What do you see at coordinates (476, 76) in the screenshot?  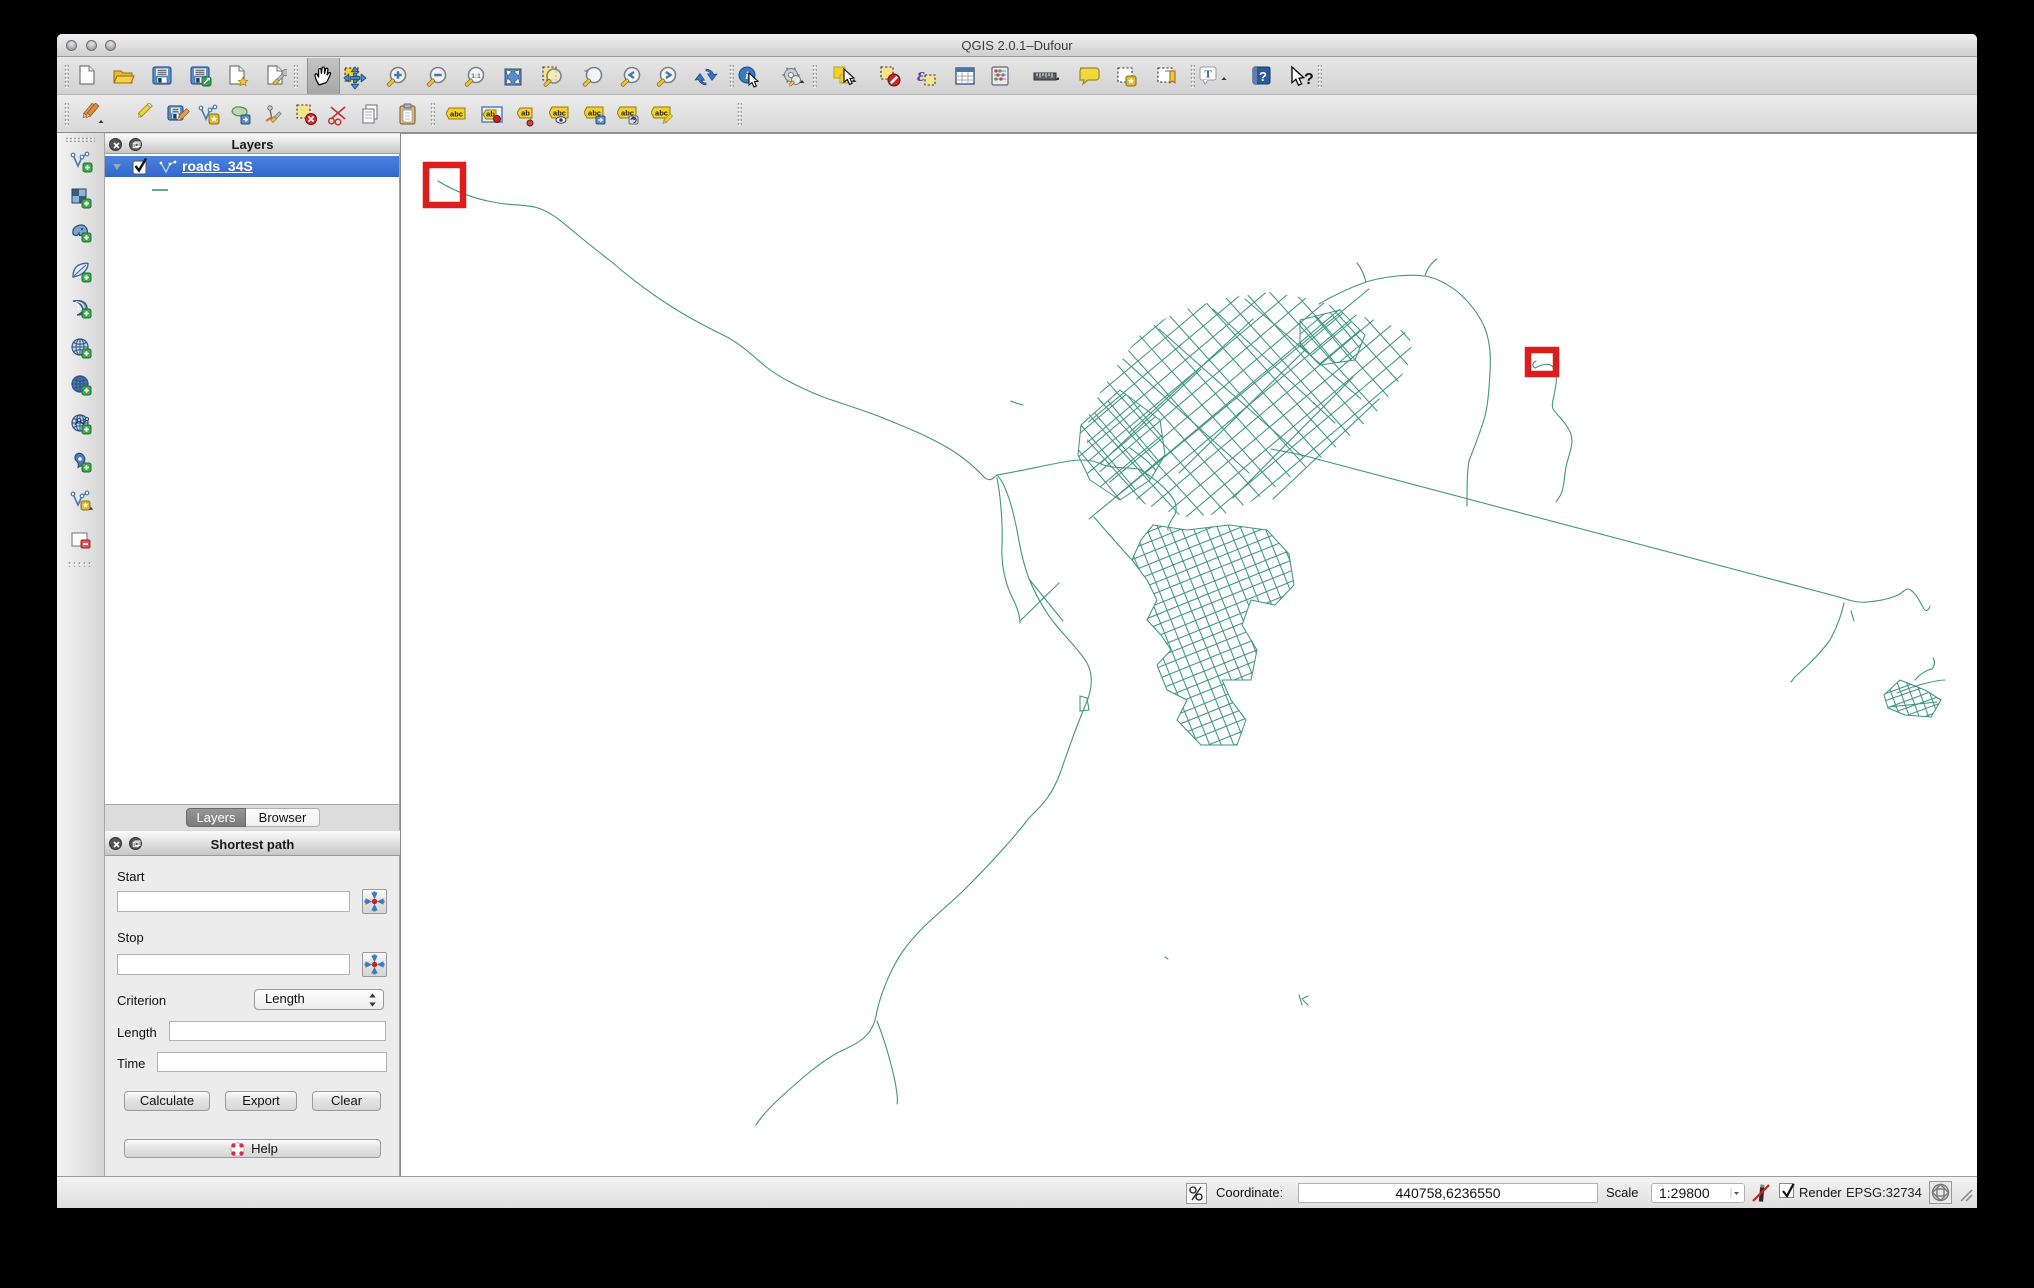 I see `svg-text: 1:1` at bounding box center [476, 76].